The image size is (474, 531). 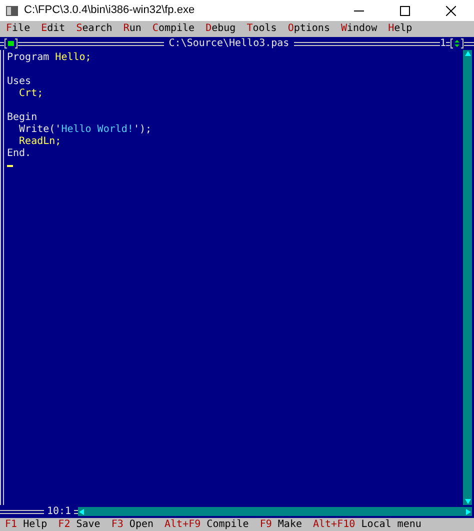 I want to click on code-line: Uses, so click(x=19, y=82).